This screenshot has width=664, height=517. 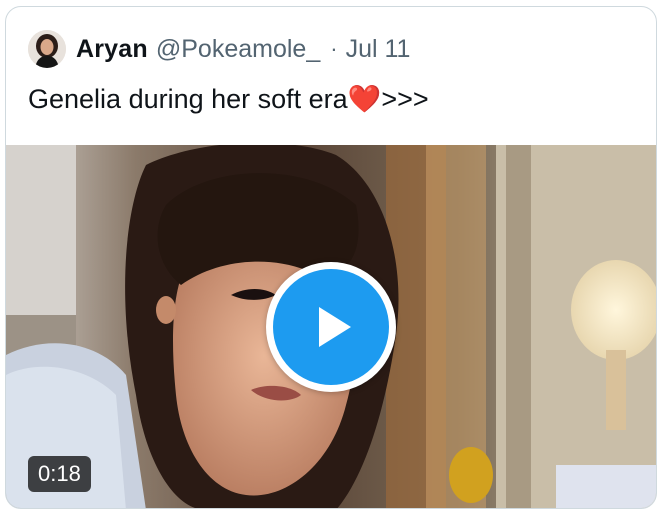 I want to click on tweet-text-suffix: >>>, so click(x=405, y=99).